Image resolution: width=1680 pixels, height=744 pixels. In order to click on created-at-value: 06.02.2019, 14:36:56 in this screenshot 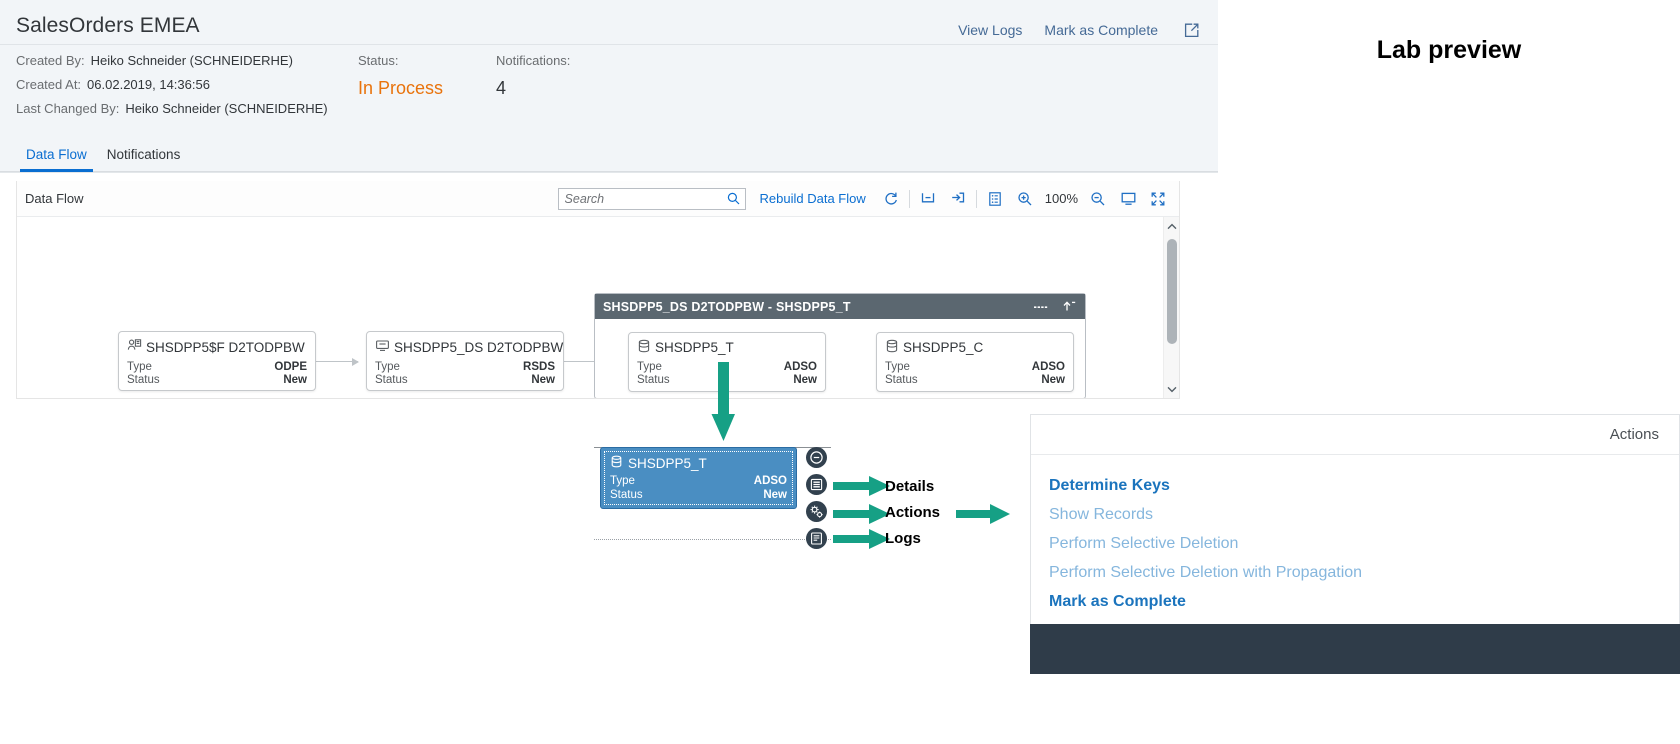, I will do `click(148, 84)`.